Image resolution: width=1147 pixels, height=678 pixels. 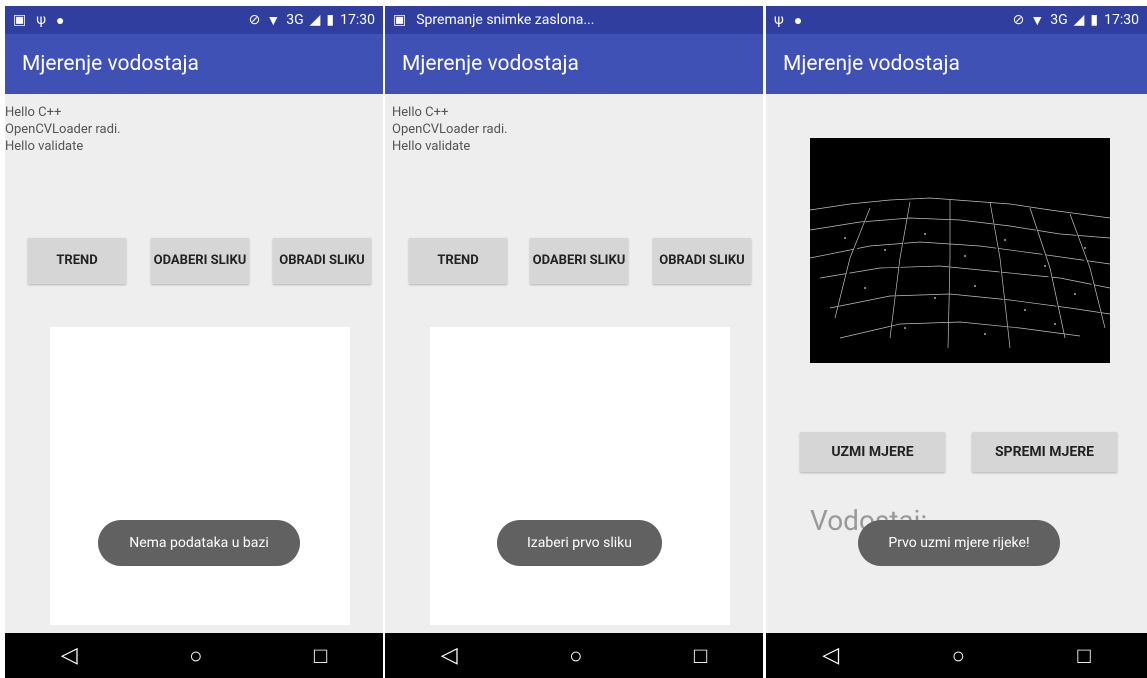 What do you see at coordinates (199, 543) in the screenshot?
I see `toast-message: Nema podataka u bazi` at bounding box center [199, 543].